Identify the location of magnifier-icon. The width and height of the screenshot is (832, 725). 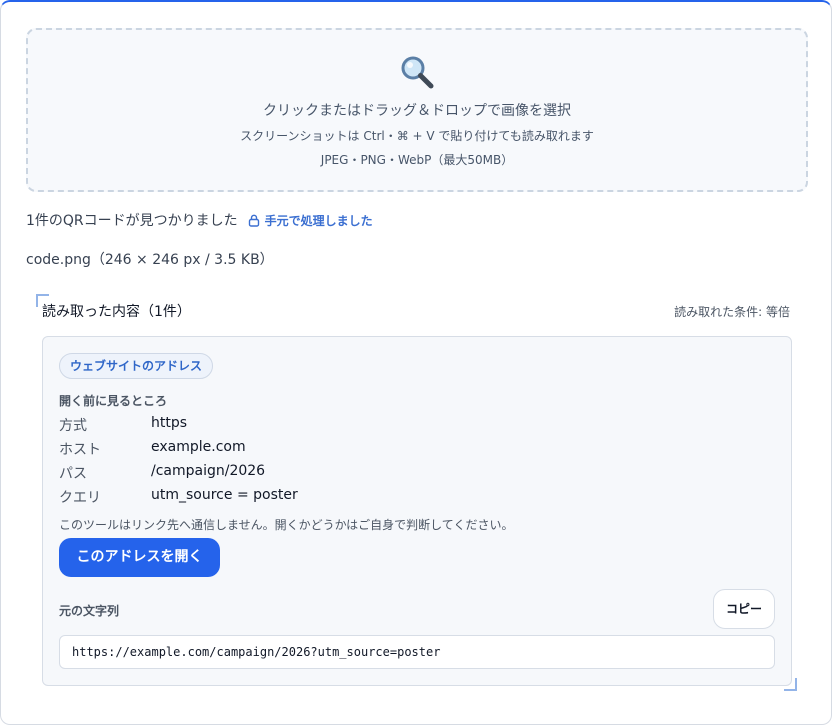
(417, 72).